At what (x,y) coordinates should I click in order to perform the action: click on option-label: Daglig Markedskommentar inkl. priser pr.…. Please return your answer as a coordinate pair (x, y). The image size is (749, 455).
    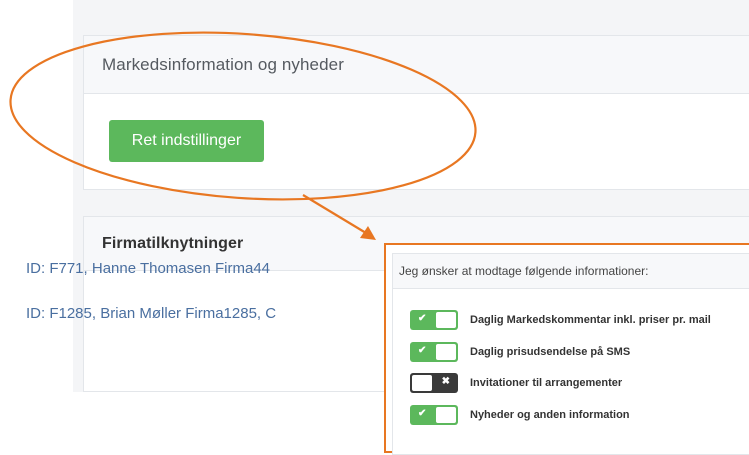
    Looking at the image, I should click on (590, 320).